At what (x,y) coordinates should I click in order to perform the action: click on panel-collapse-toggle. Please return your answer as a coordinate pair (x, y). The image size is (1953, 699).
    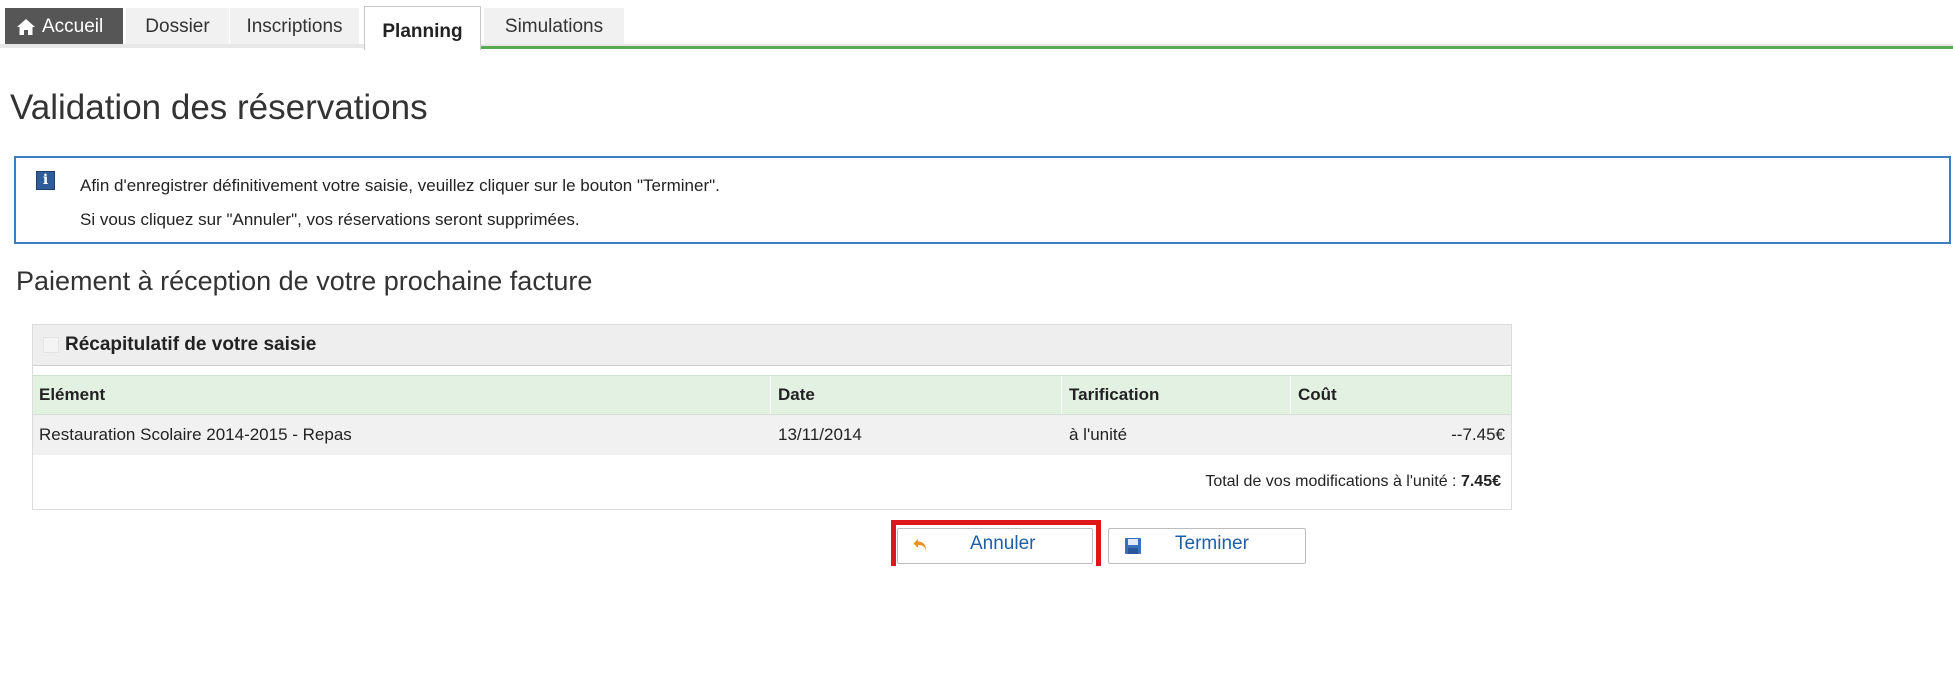
    Looking at the image, I should click on (51, 345).